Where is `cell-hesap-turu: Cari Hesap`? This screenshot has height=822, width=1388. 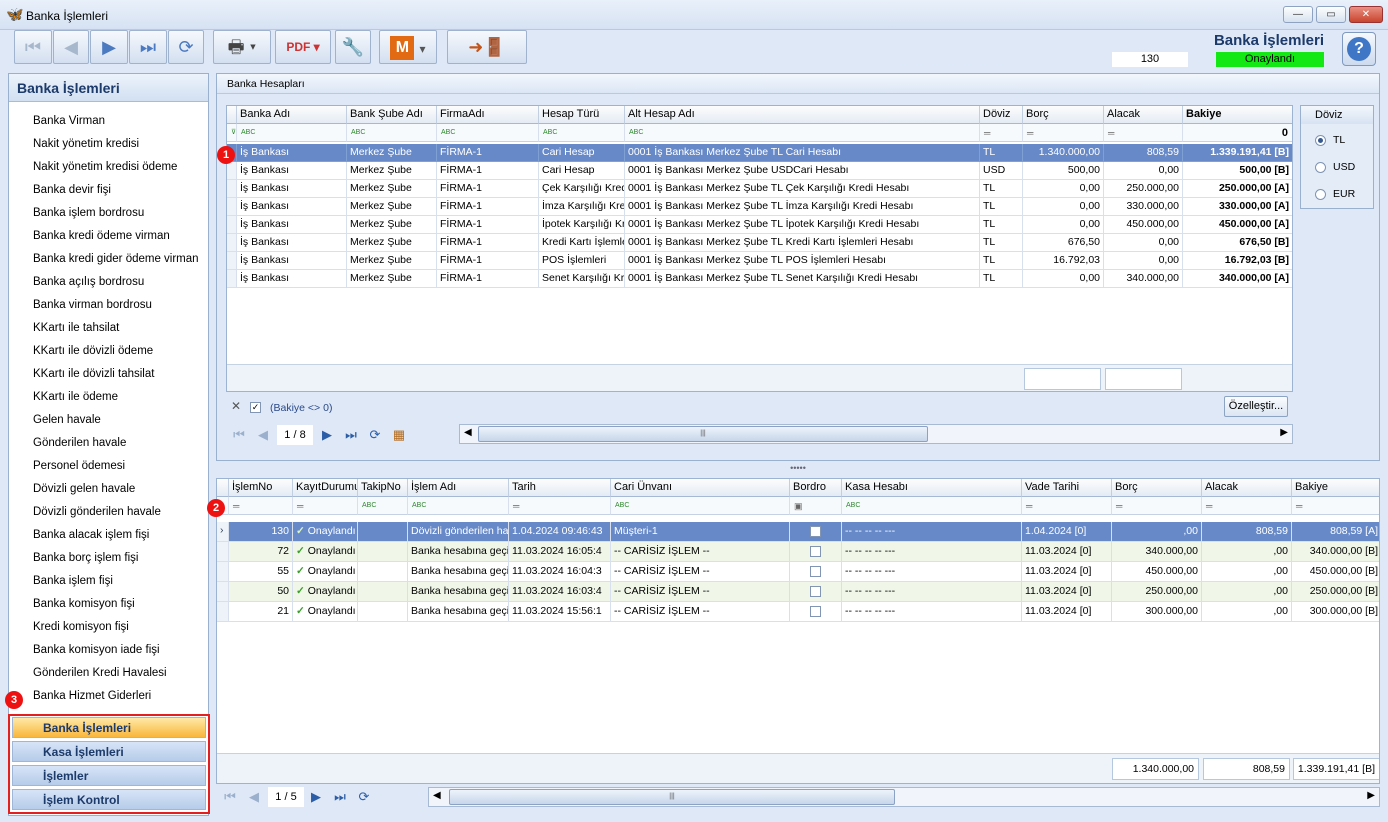 cell-hesap-turu: Cari Hesap is located at coordinates (582, 171).